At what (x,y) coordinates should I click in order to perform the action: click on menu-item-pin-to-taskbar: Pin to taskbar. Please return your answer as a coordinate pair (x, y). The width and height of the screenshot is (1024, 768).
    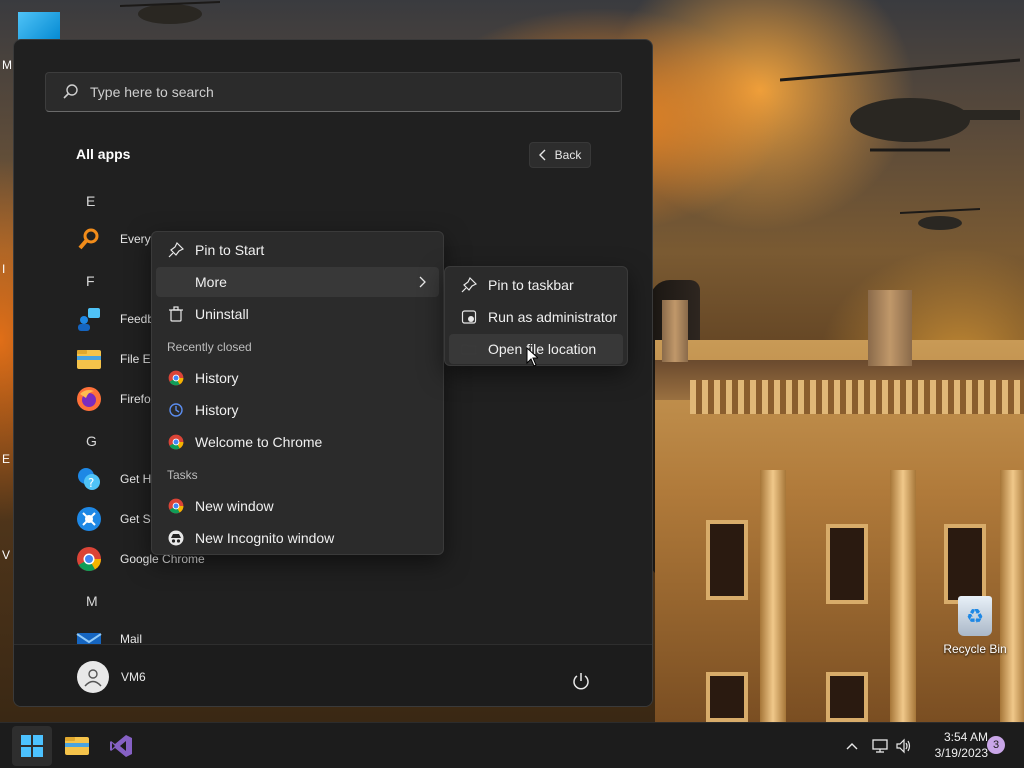
    Looking at the image, I should click on (536, 285).